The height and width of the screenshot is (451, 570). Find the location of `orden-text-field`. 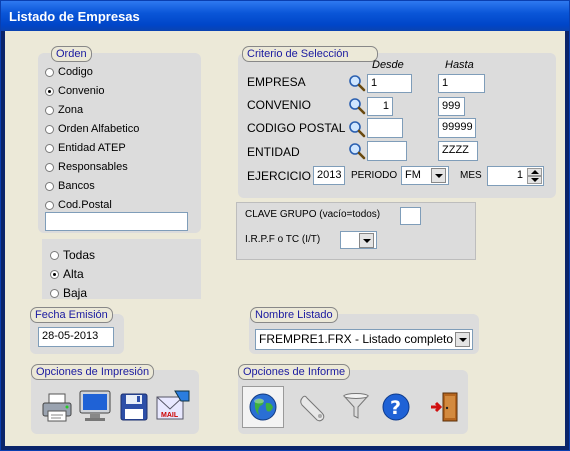

orden-text-field is located at coordinates (116, 221).